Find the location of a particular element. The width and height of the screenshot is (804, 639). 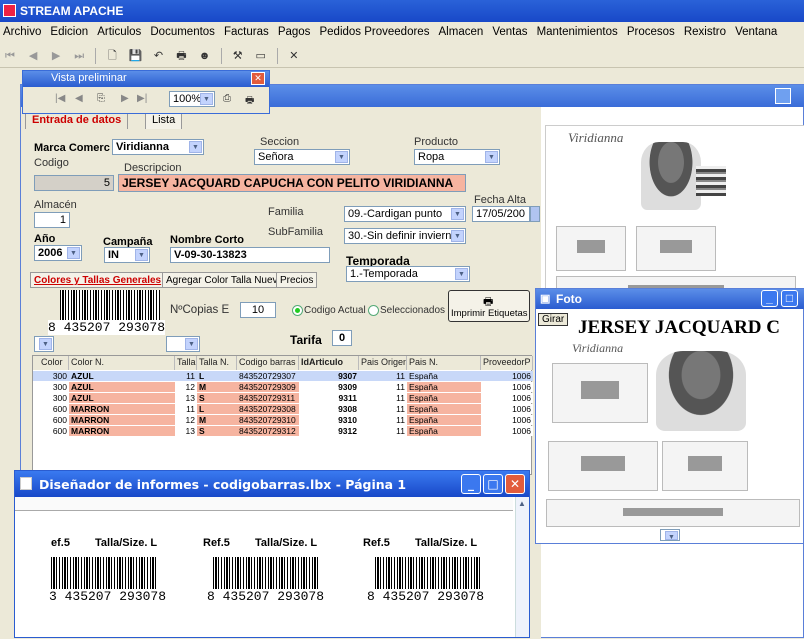

tarifa-field: 0 is located at coordinates (342, 338).